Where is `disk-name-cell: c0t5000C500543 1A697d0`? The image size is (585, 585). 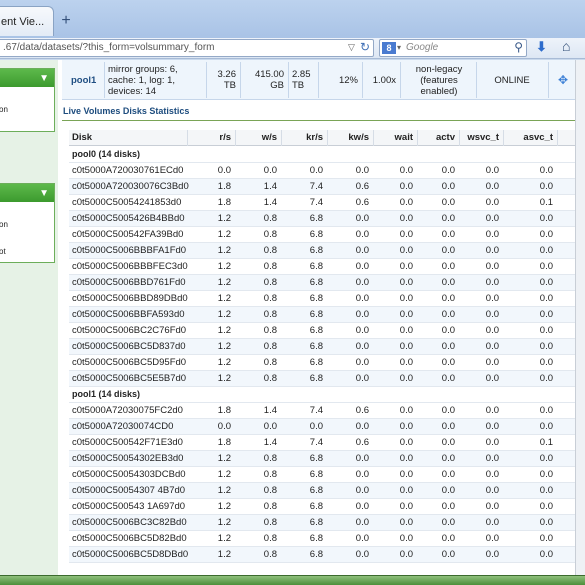 disk-name-cell: c0t5000C500543 1A697d0 is located at coordinates (129, 506).